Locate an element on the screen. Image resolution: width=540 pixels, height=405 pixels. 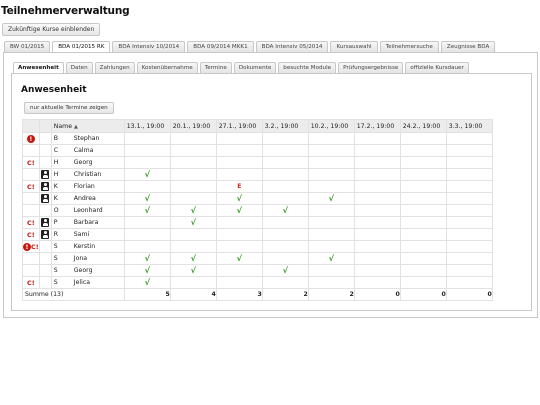
table-row: C! R Sami is located at coordinates (257, 234).